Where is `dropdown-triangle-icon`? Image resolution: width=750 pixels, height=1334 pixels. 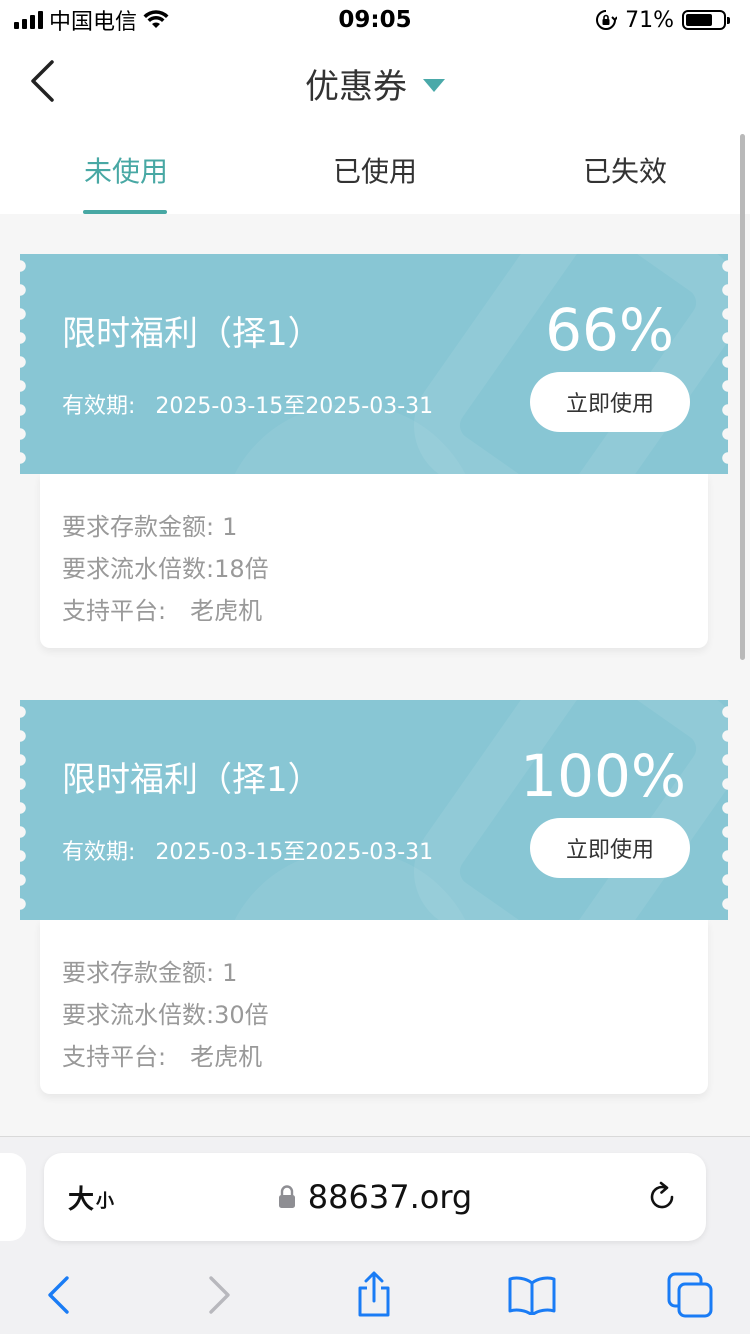 dropdown-triangle-icon is located at coordinates (434, 85).